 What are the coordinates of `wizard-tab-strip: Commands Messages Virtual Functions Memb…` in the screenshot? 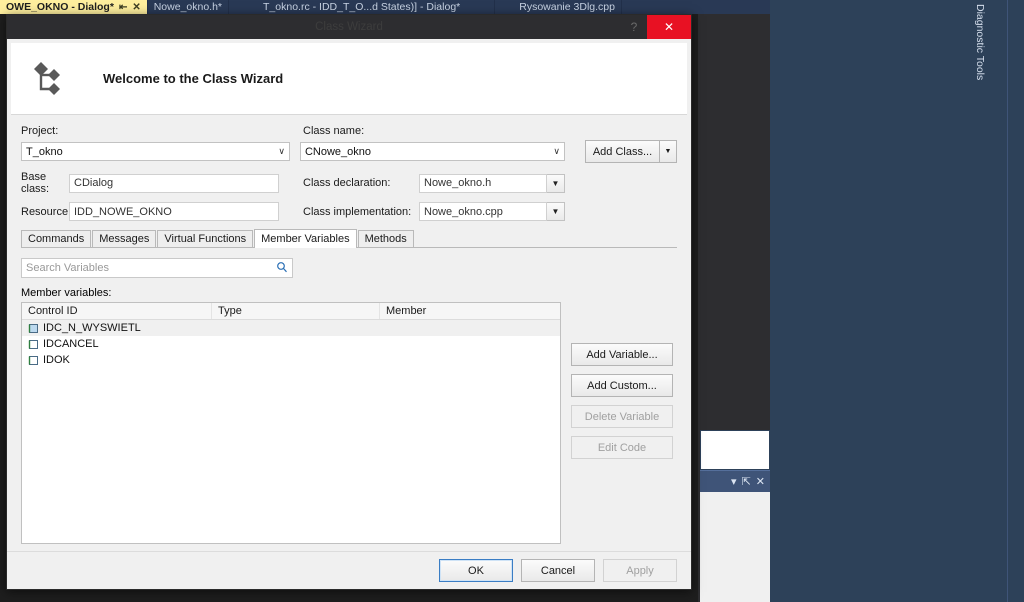 It's located at (349, 238).